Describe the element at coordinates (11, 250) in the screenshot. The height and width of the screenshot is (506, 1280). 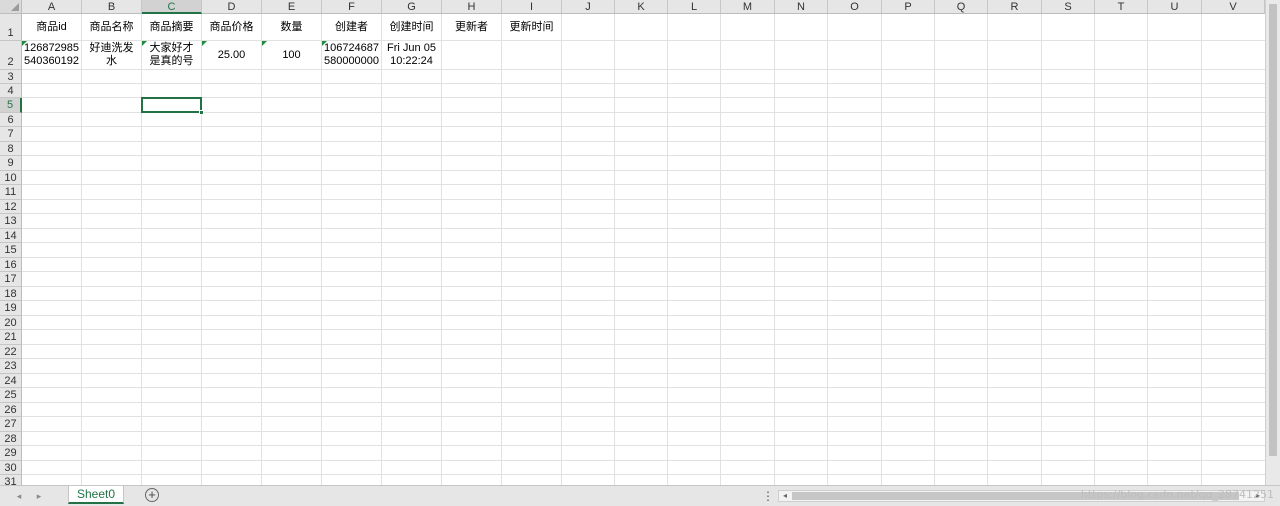
I see `row-header-15: 15` at that location.